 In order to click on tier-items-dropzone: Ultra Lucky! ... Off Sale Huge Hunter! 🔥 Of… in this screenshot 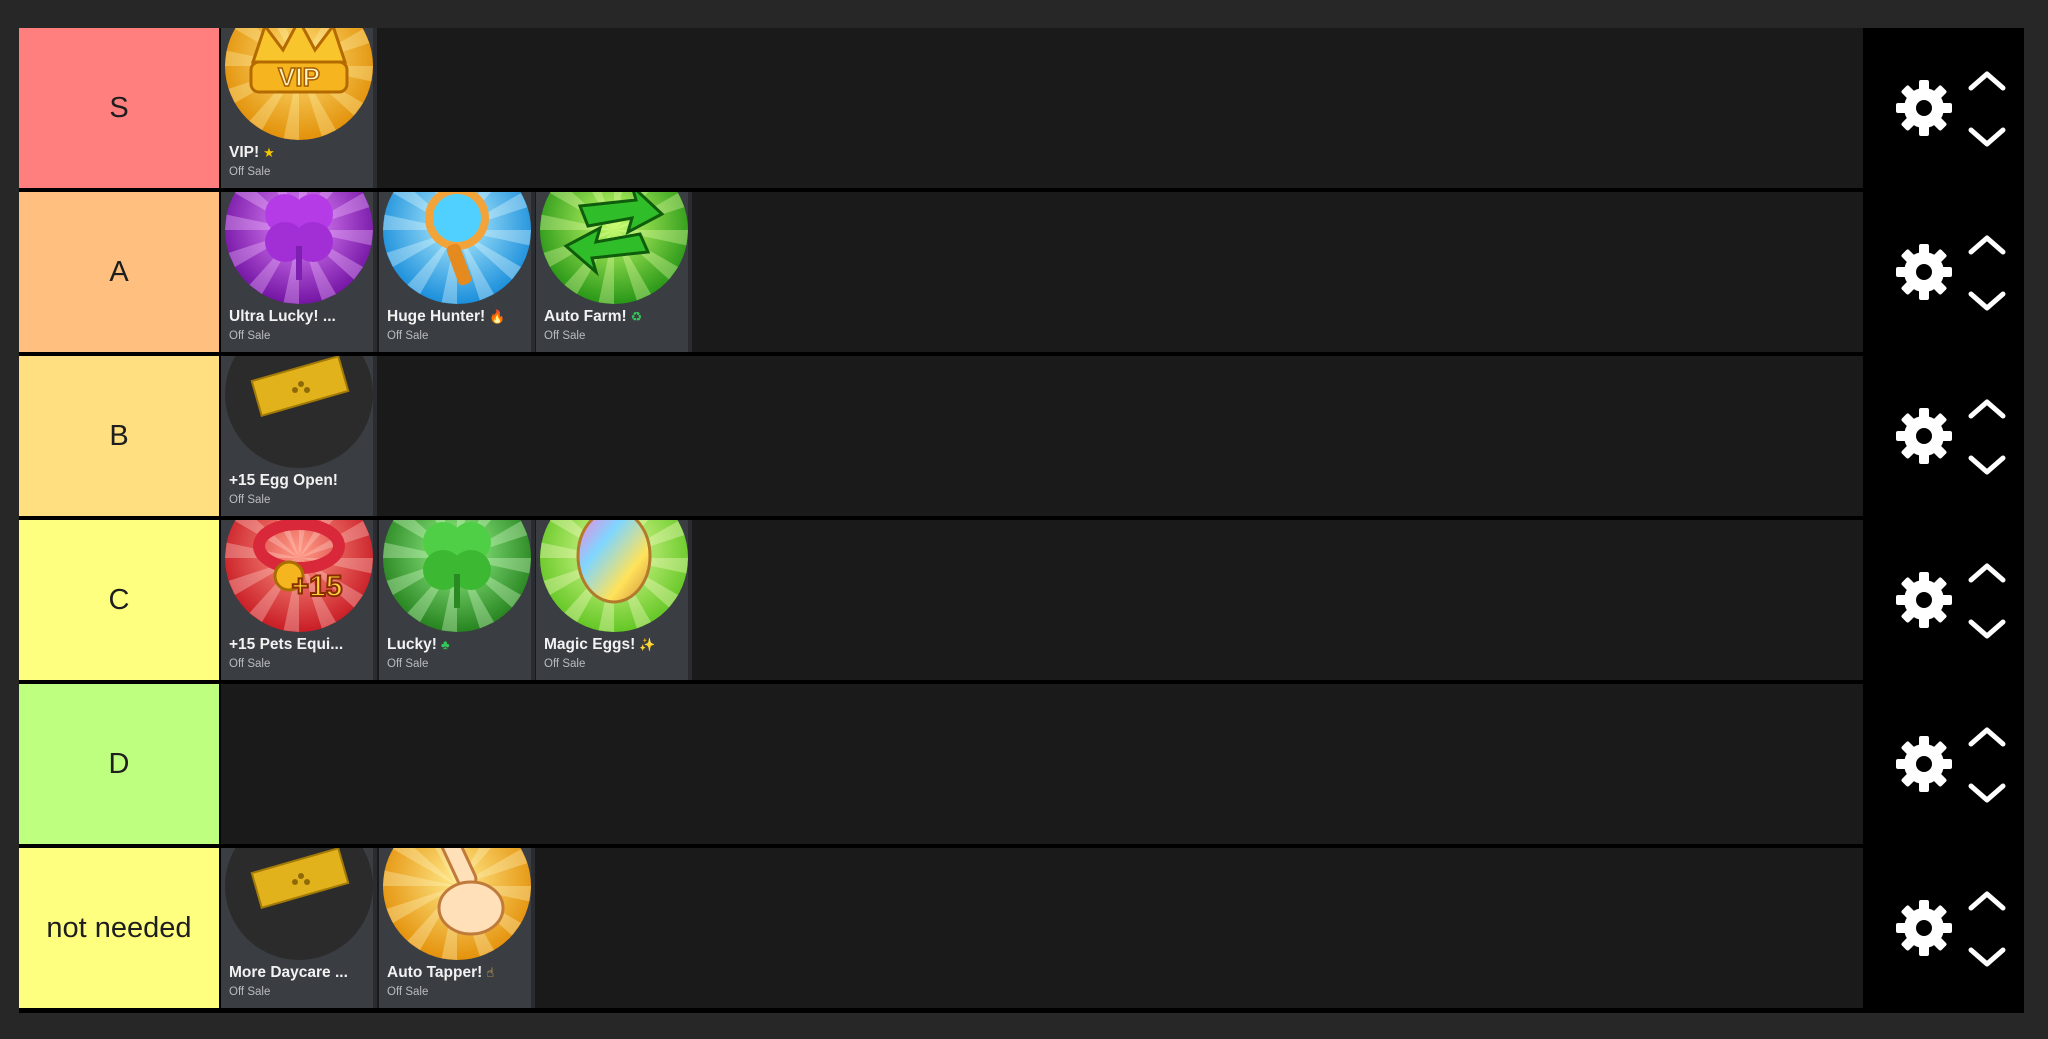, I will do `click(1042, 272)`.